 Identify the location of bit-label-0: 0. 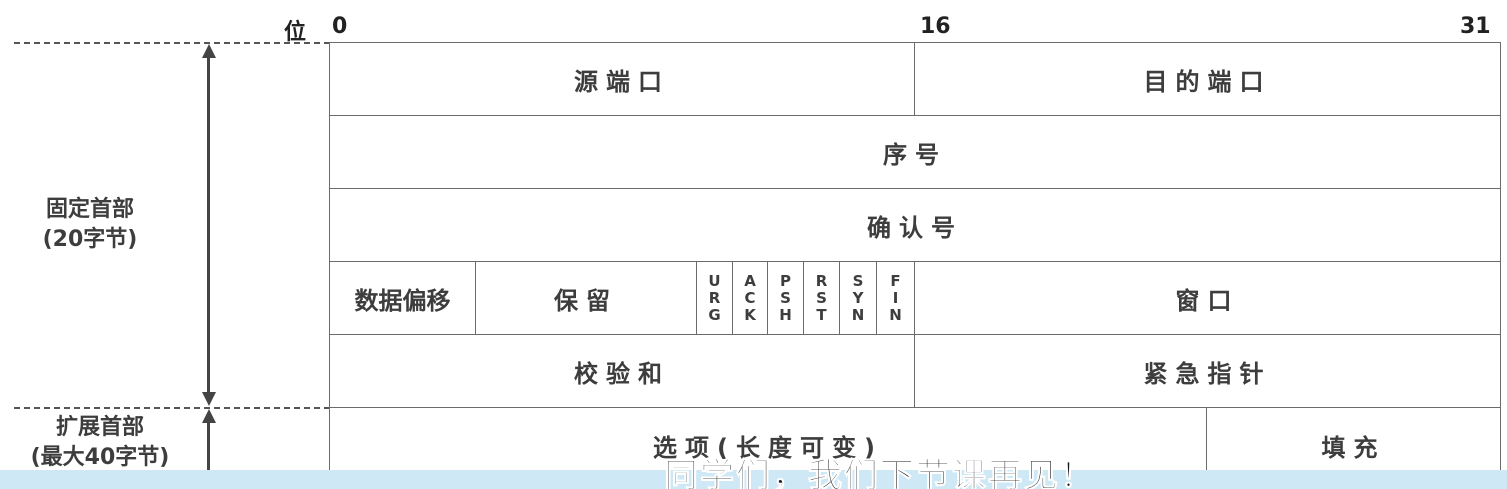
(340, 26).